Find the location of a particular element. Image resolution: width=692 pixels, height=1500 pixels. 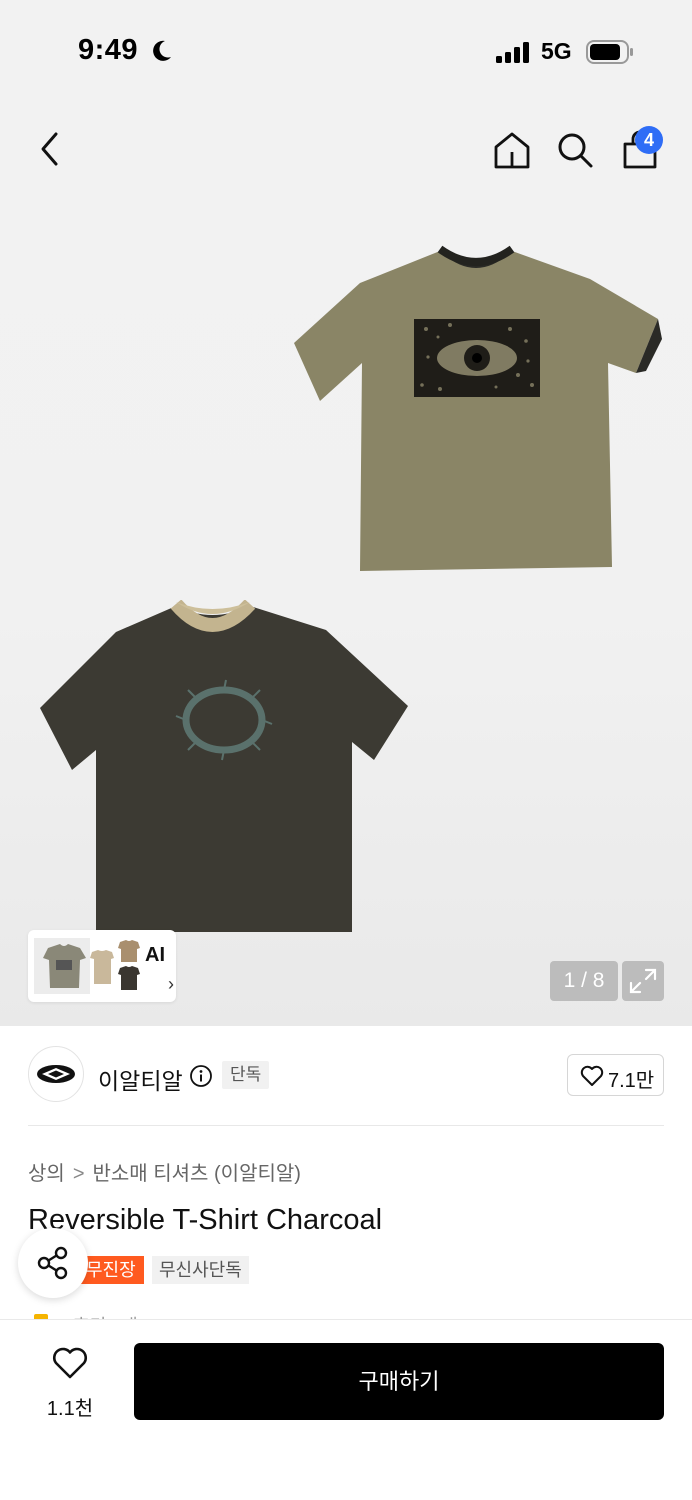

bottom-action-bar: 1.1천 구매하기 is located at coordinates (346, 1409).